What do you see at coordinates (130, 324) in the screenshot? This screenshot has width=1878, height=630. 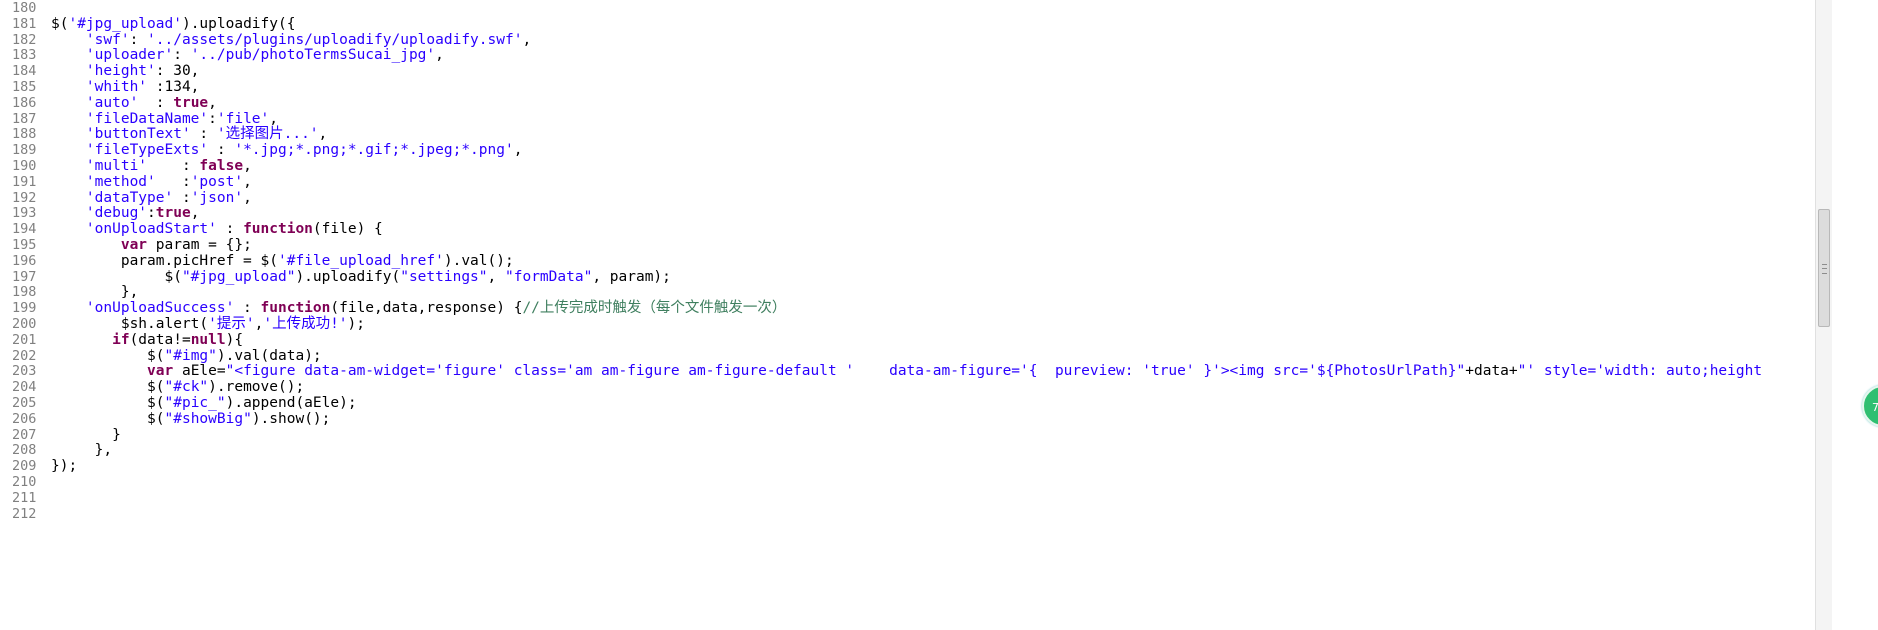 I see `code-token: $sh.alert(` at bounding box center [130, 324].